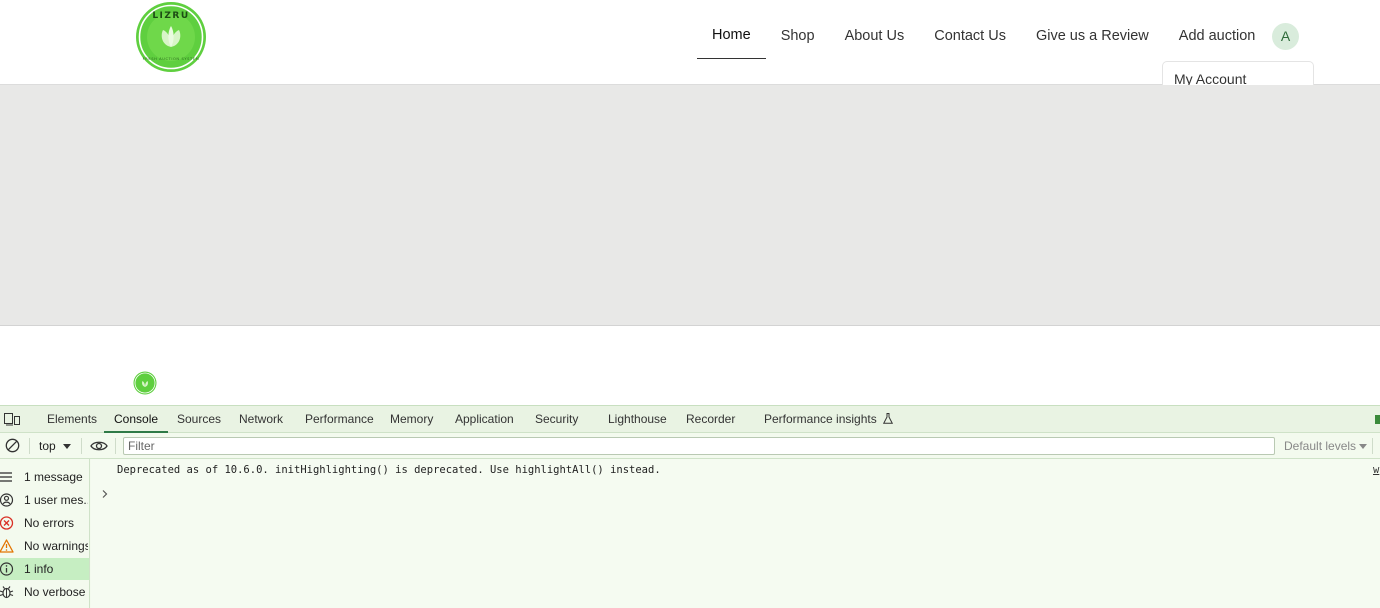 Image resolution: width=1380 pixels, height=608 pixels. What do you see at coordinates (261, 419) in the screenshot?
I see `tab-network: Network` at bounding box center [261, 419].